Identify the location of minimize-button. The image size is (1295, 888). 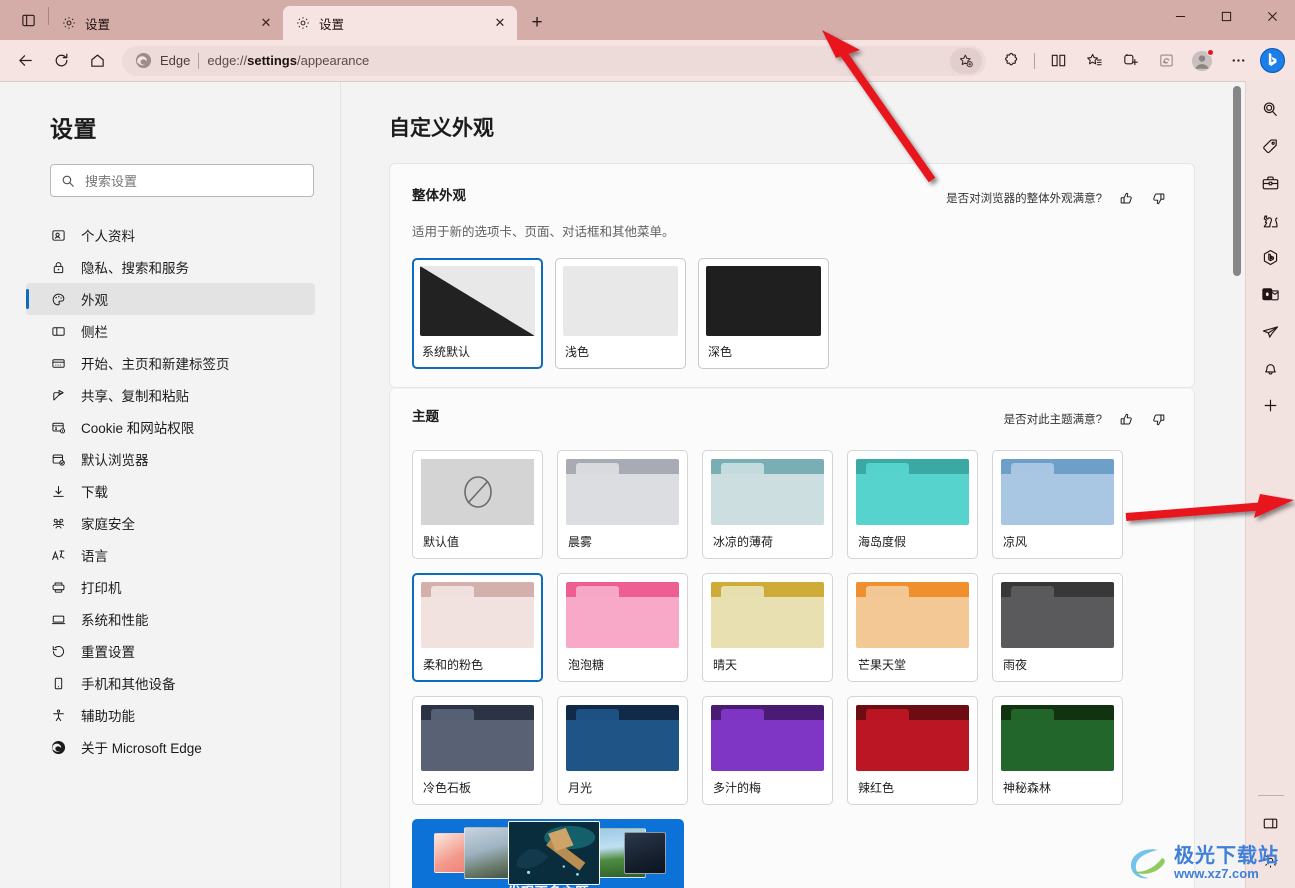
(1180, 16).